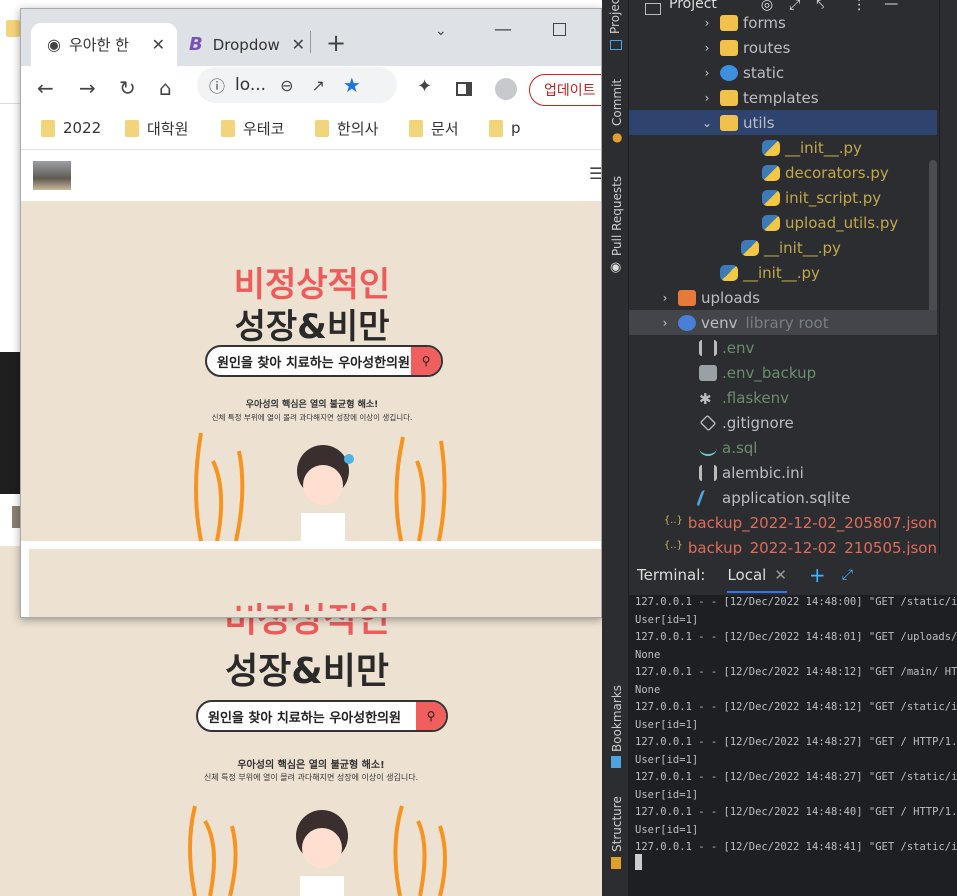  What do you see at coordinates (617, 718) in the screenshot?
I see `bookmarks-tool-tab: Bookmarks` at bounding box center [617, 718].